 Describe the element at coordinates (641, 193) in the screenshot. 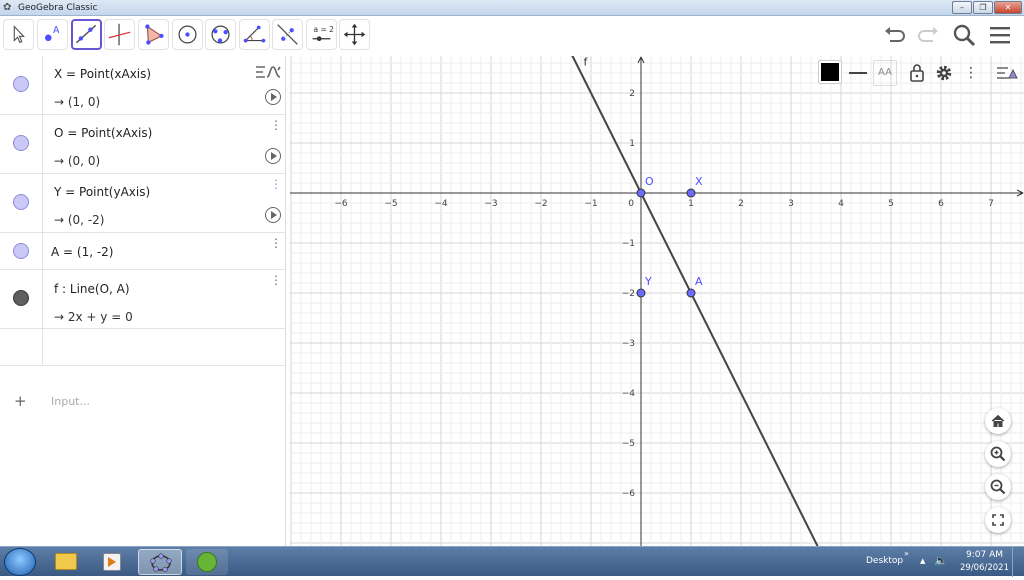

I see `point-O` at that location.